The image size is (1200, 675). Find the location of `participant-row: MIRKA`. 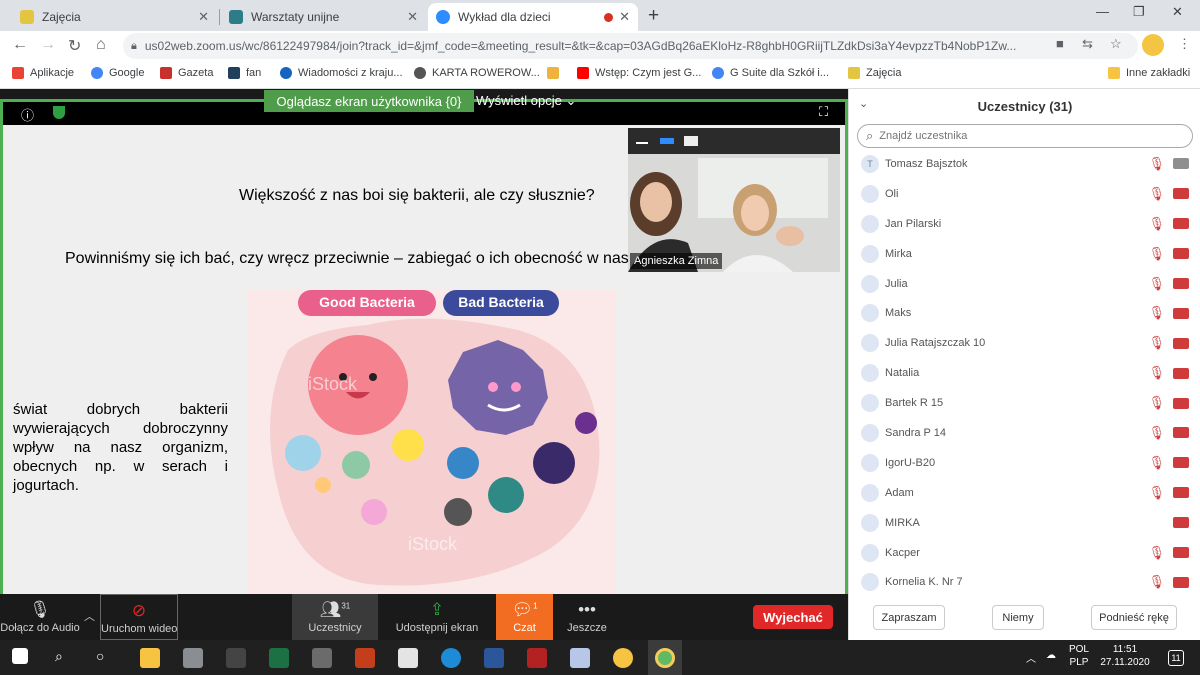

participant-row: MIRKA is located at coordinates (1024, 523).